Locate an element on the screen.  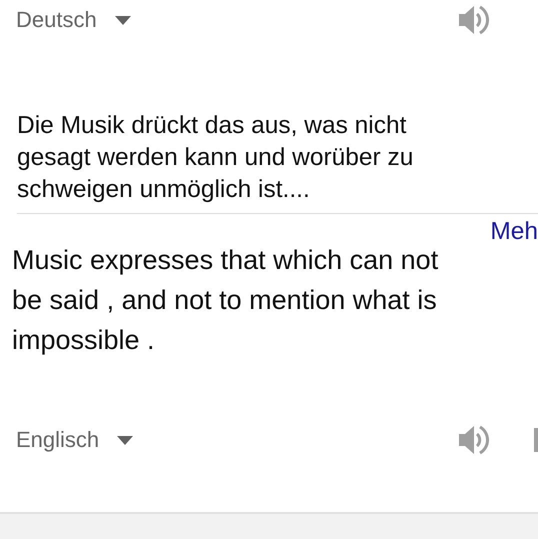
language-selector: Deutsch is located at coordinates (73, 20).